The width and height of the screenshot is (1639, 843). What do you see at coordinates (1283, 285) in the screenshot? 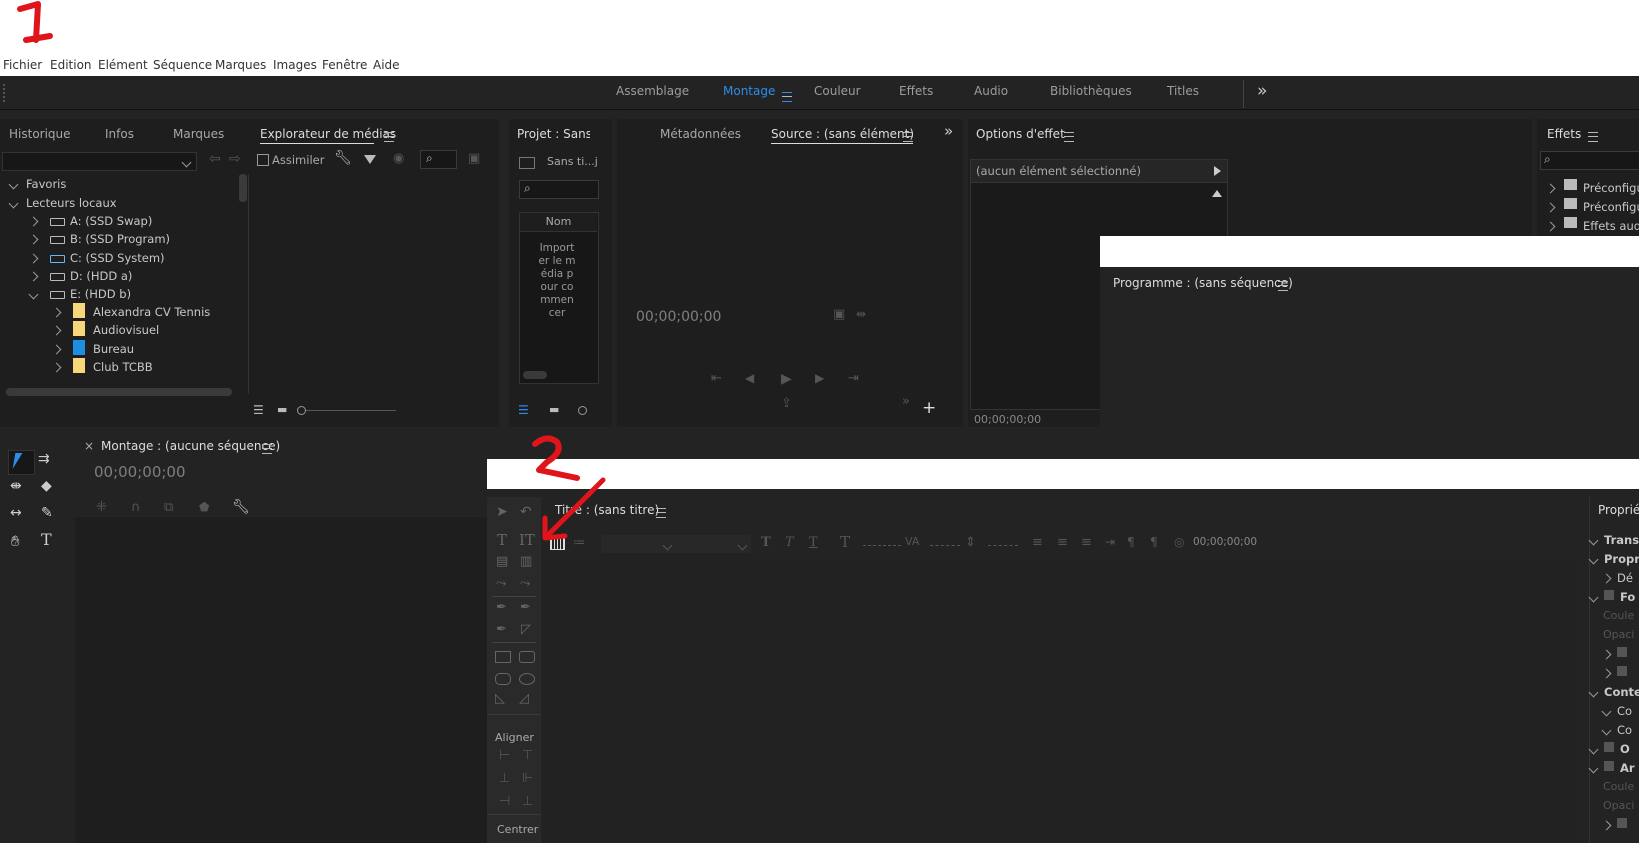
I see `program-menu-icon` at bounding box center [1283, 285].